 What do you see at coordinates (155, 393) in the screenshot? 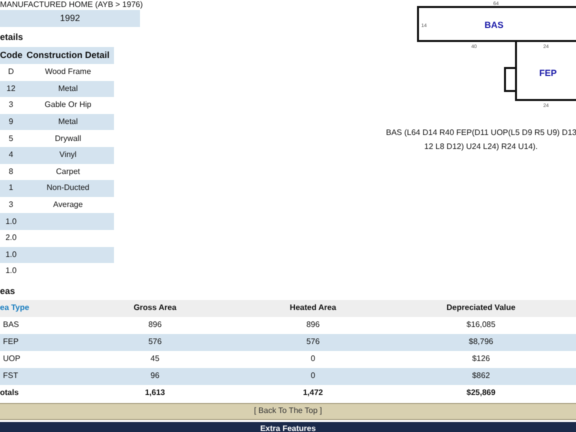
I see `table-cell-text: 1,613` at bounding box center [155, 393].